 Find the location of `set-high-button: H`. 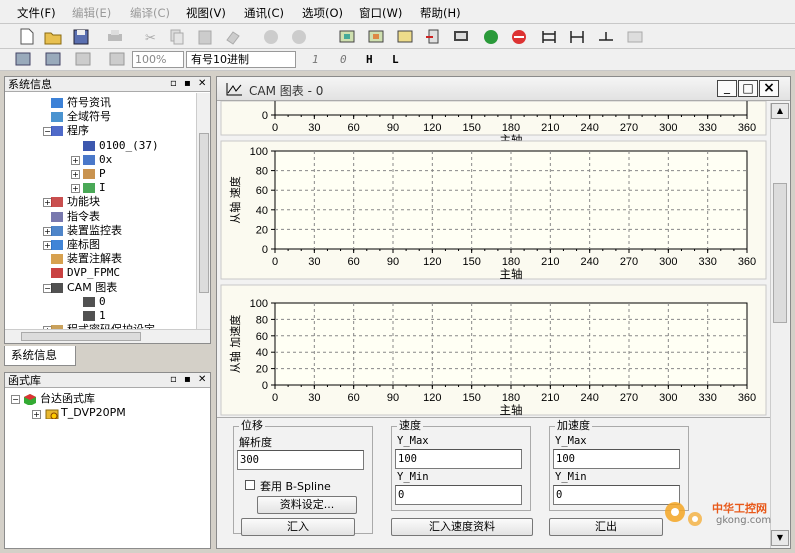

set-high-button: H is located at coordinates (369, 59).